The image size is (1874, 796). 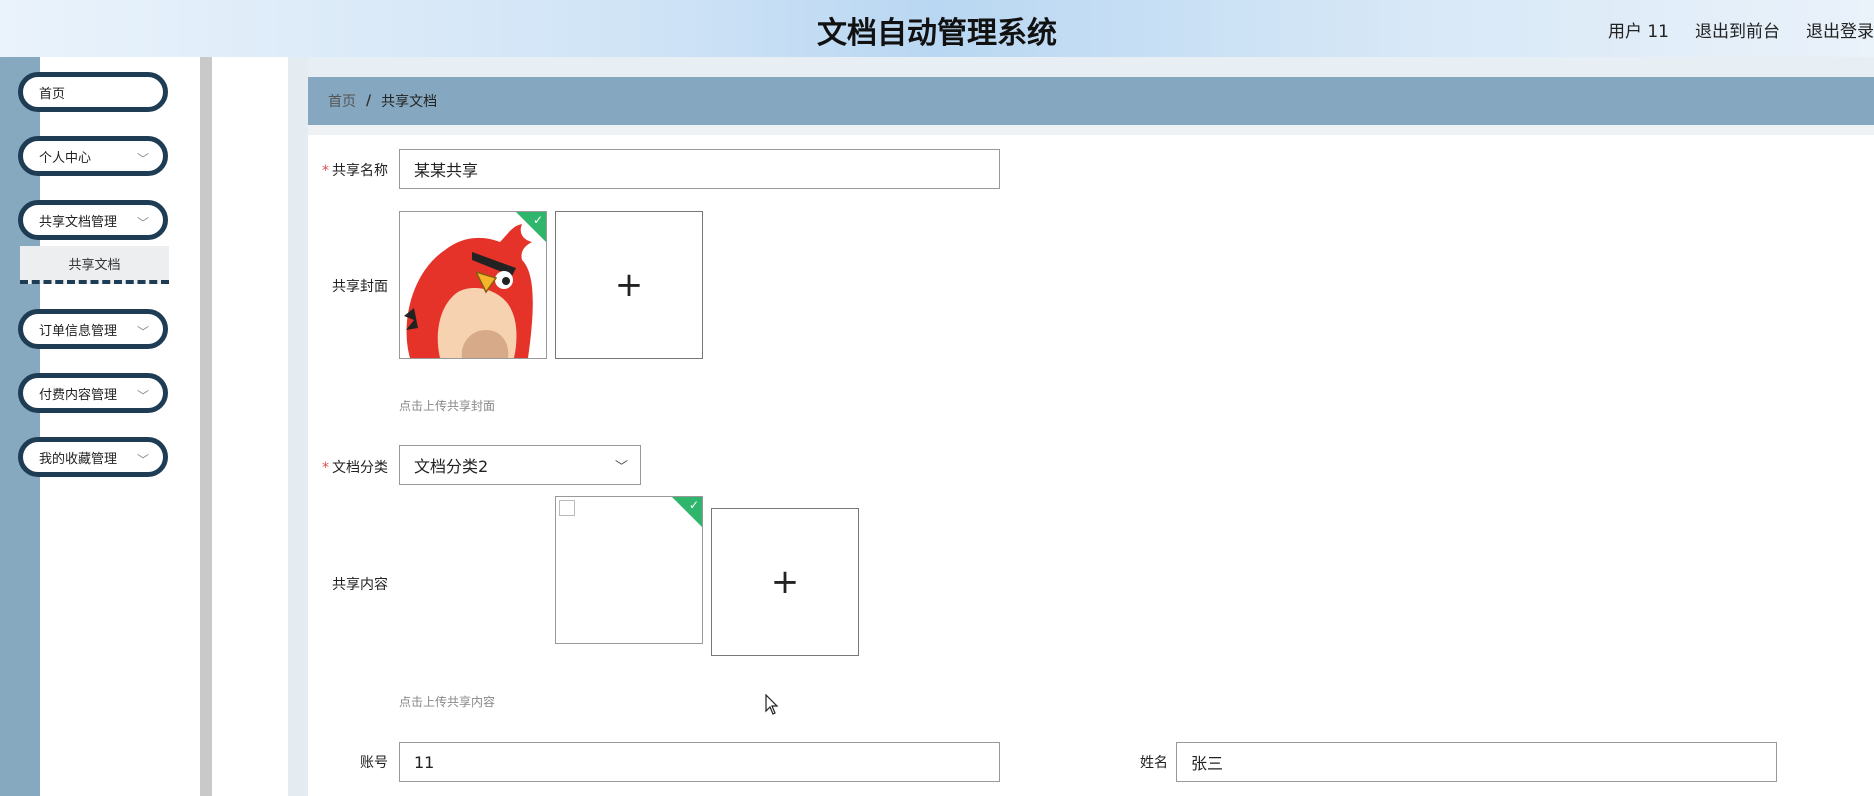 What do you see at coordinates (348, 762) in the screenshot?
I see `account-label: 账号` at bounding box center [348, 762].